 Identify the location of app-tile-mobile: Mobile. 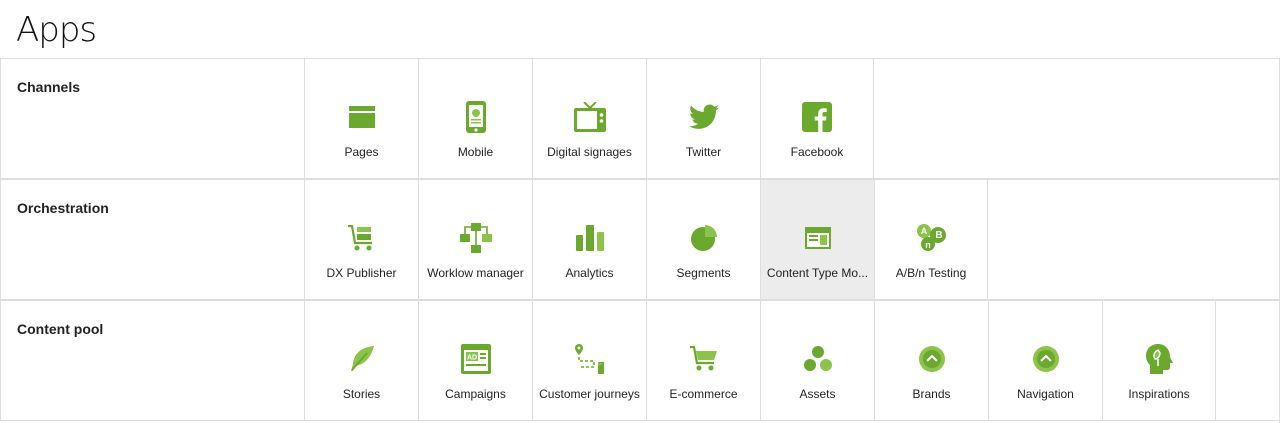
(475, 118).